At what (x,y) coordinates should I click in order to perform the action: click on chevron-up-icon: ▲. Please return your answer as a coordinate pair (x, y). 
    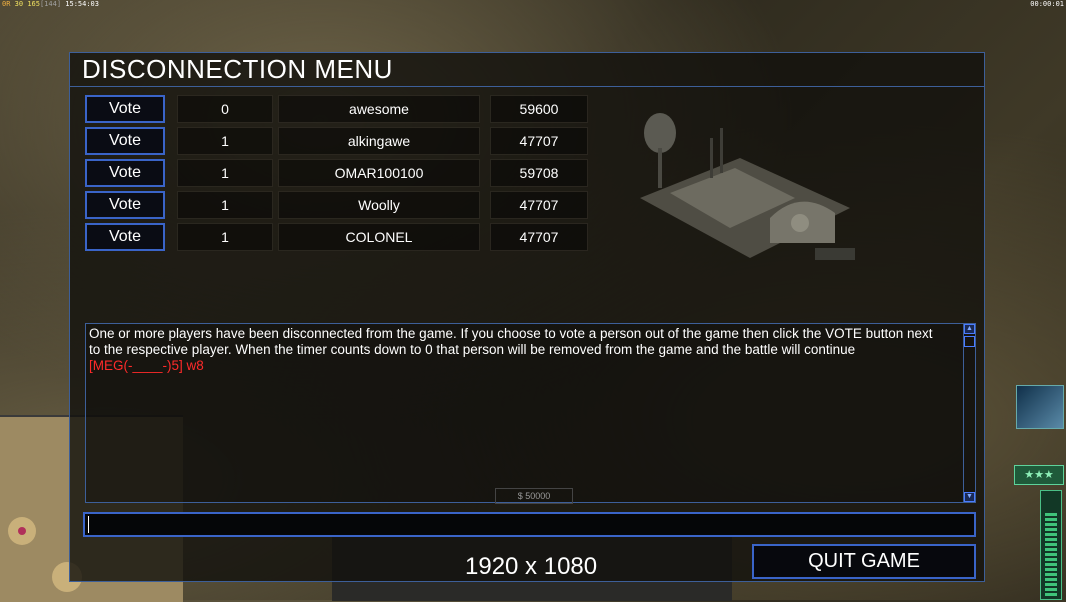
    Looking at the image, I should click on (969, 328).